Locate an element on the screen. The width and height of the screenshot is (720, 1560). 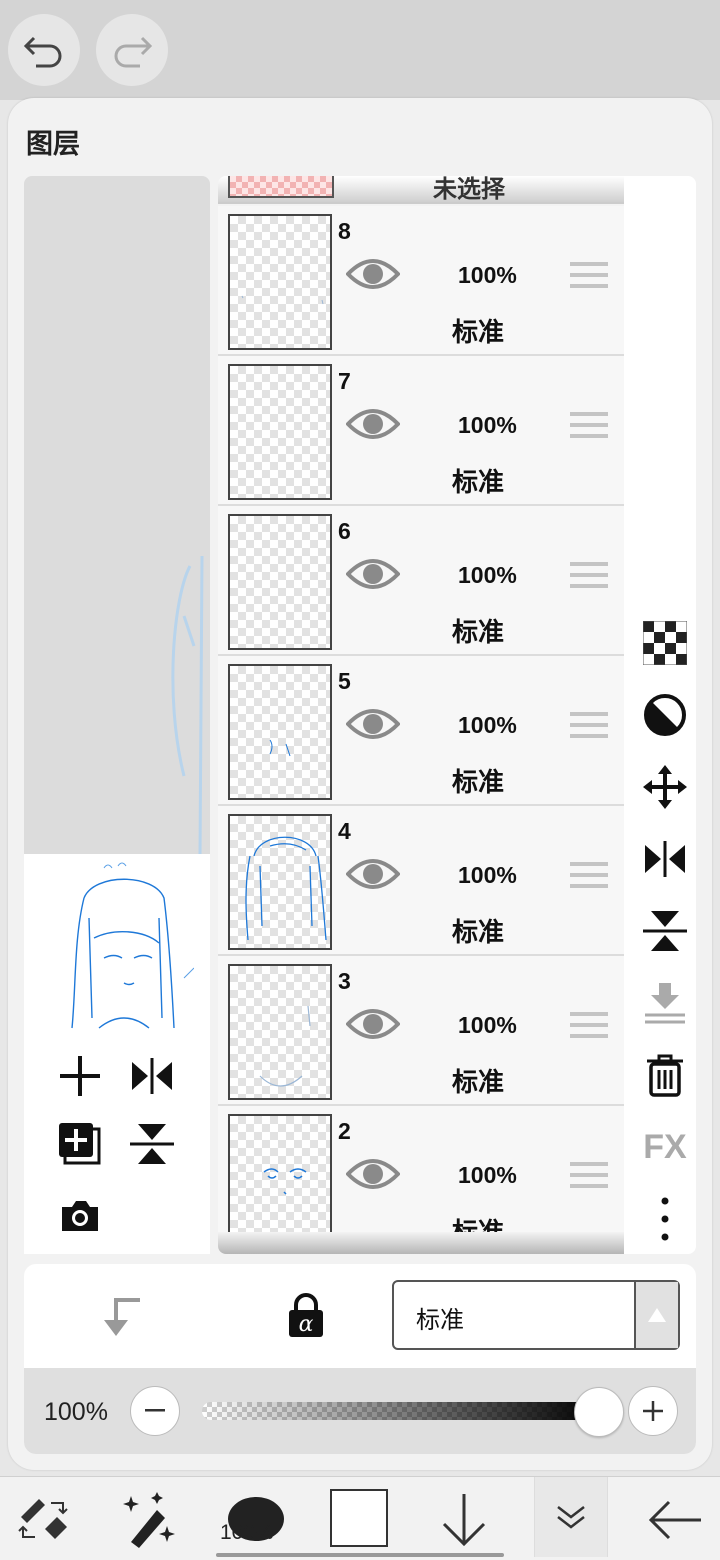
home-indicator is located at coordinates (360, 1555).